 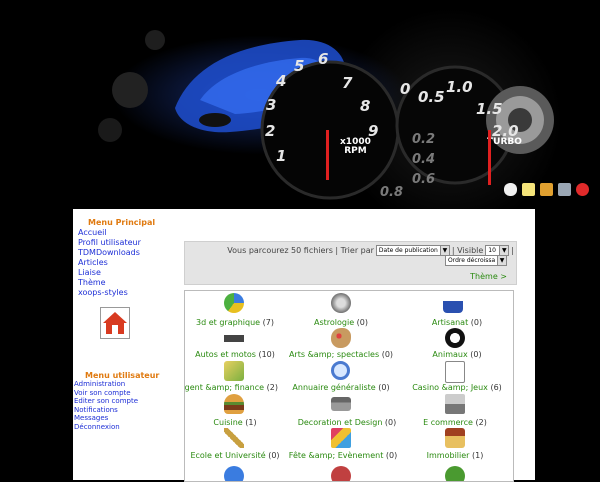 What do you see at coordinates (455, 372) in the screenshot?
I see `cards-icon` at bounding box center [455, 372].